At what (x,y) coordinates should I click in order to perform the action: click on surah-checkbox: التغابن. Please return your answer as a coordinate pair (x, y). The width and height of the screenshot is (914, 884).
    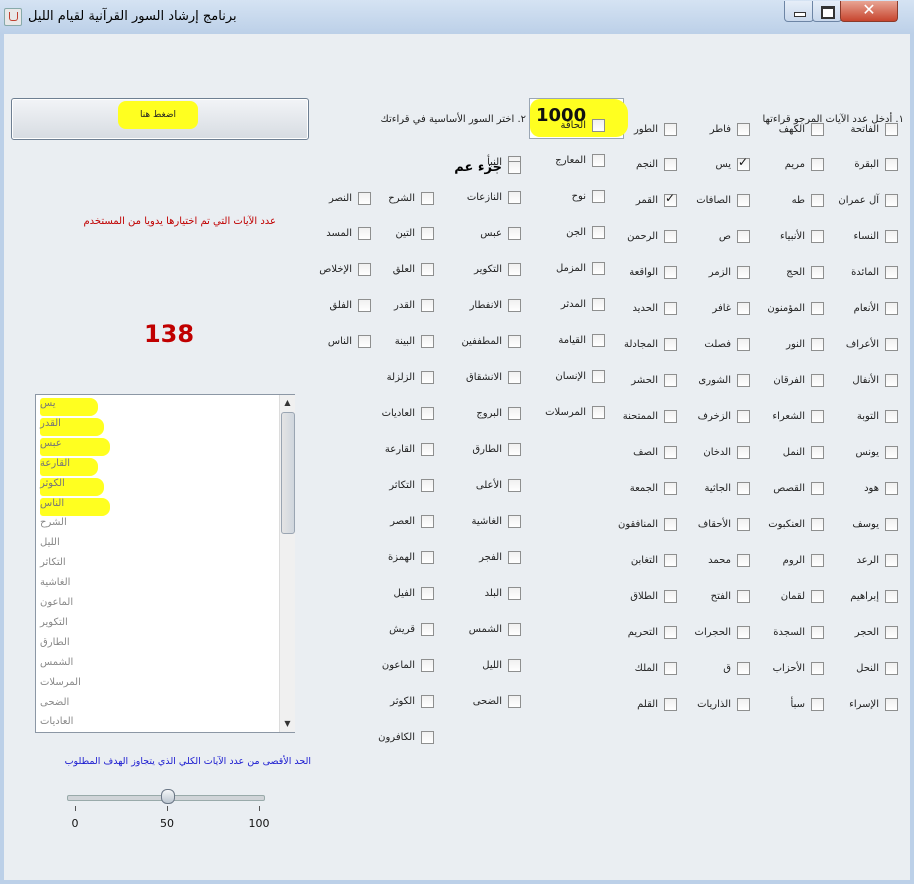
    Looking at the image, I should click on (612, 561).